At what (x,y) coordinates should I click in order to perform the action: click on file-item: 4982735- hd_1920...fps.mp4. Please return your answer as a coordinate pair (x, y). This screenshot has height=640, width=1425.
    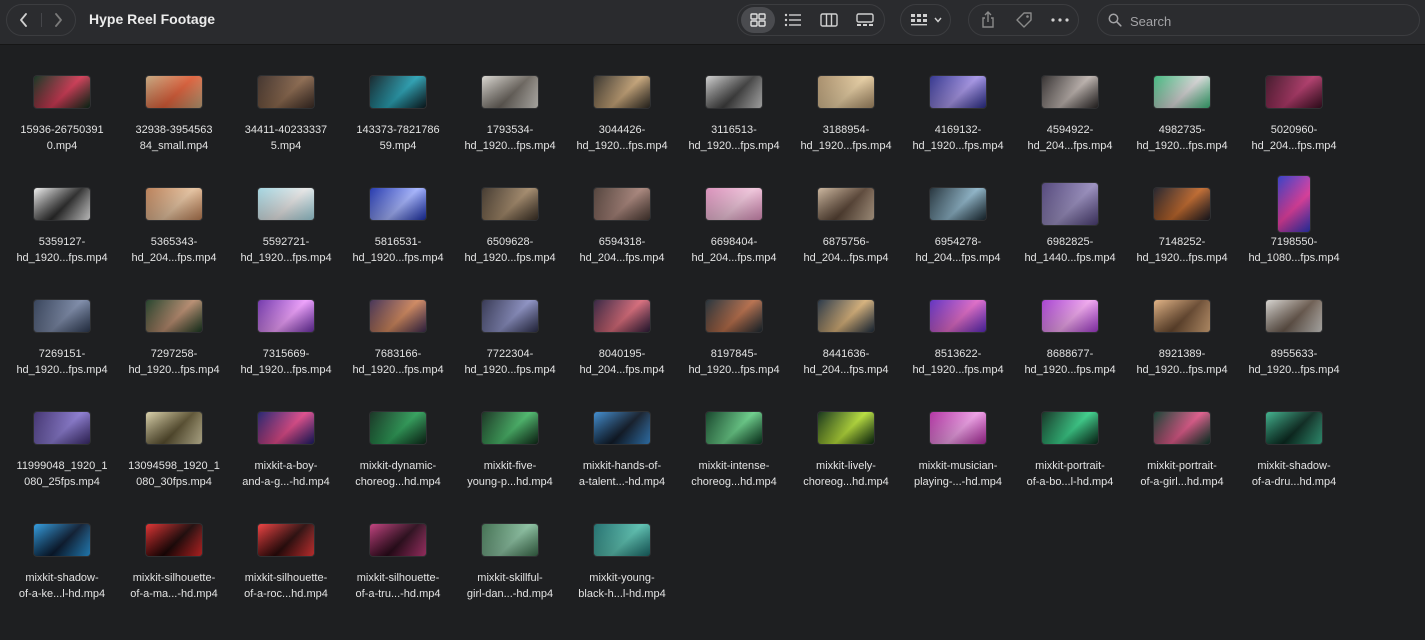
    Looking at the image, I should click on (1182, 120).